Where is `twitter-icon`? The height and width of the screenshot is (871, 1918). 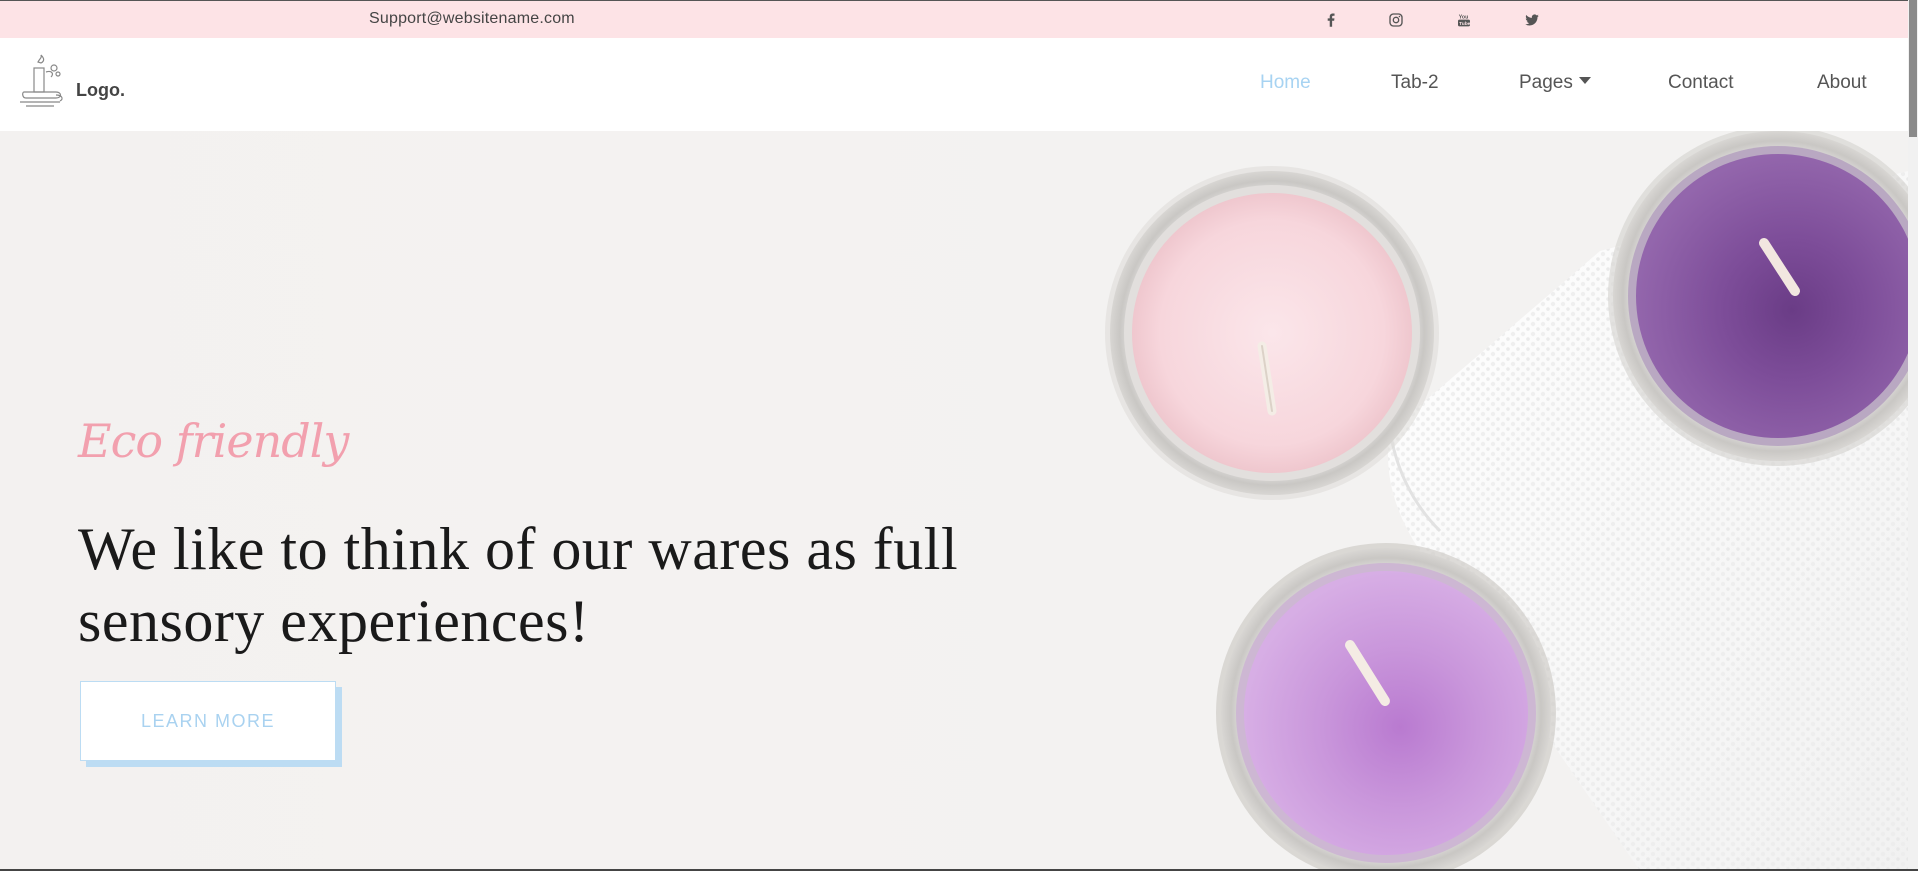
twitter-icon is located at coordinates (1532, 20).